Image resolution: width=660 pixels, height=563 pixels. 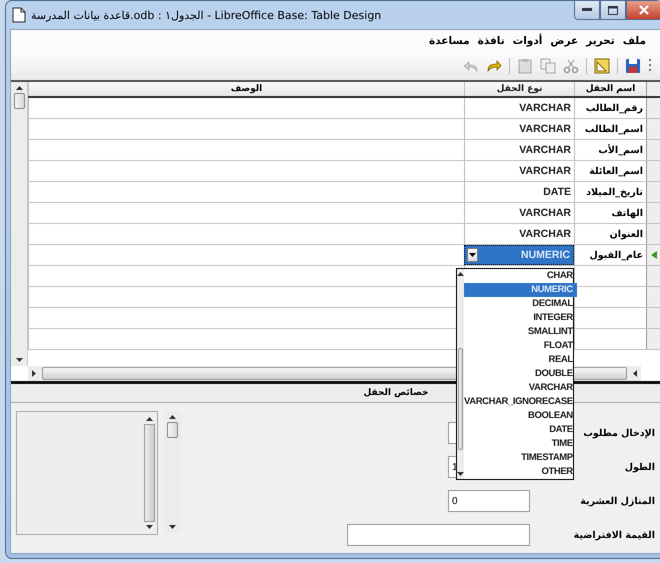 I want to click on menu-item: تحرير, so click(x=600, y=42).